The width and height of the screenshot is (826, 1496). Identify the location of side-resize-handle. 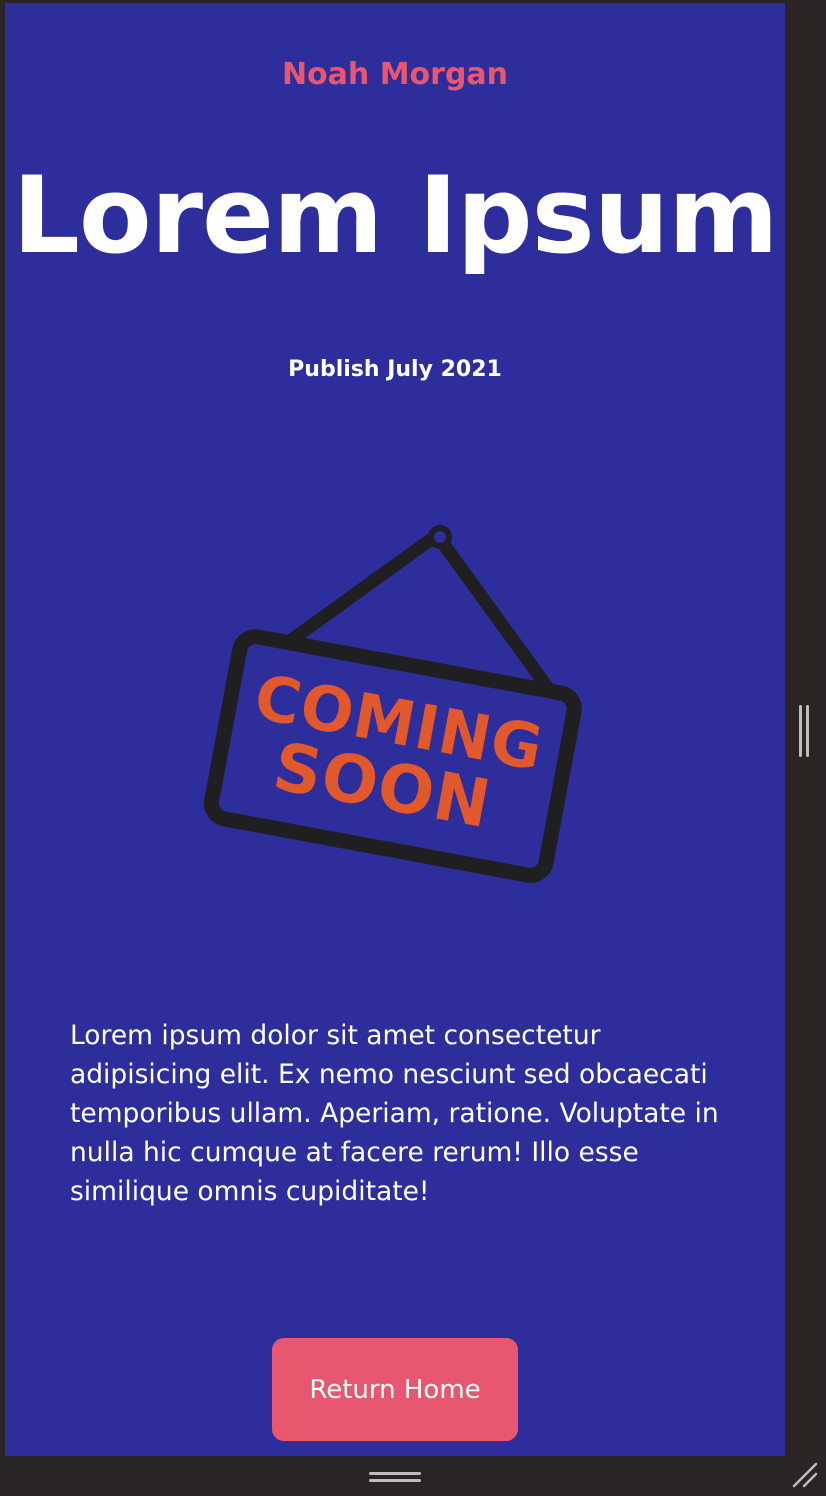
(804, 731).